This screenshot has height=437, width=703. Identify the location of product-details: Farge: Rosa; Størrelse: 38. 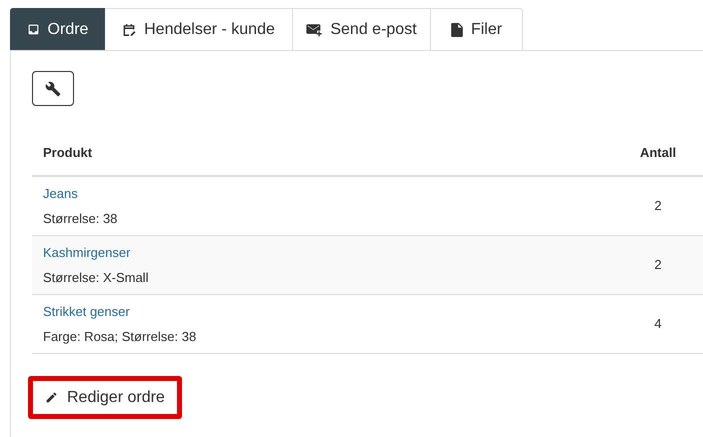
(119, 337).